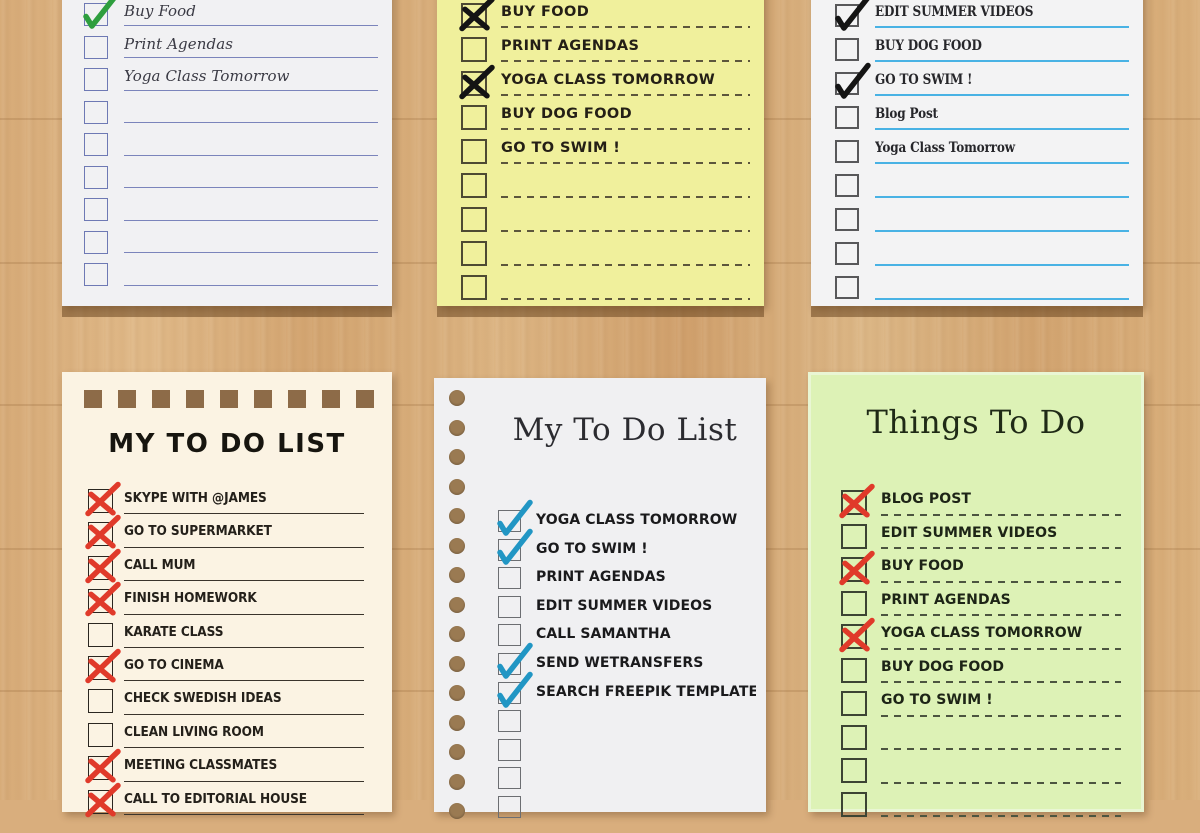 The width and height of the screenshot is (1200, 833). What do you see at coordinates (244, 569) in the screenshot?
I see `checklist-item: CALL MUM` at bounding box center [244, 569].